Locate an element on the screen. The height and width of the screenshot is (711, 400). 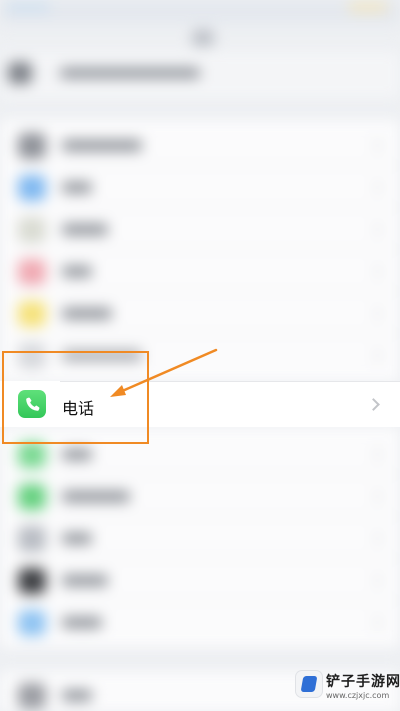
profile-row is located at coordinates (200, 75).